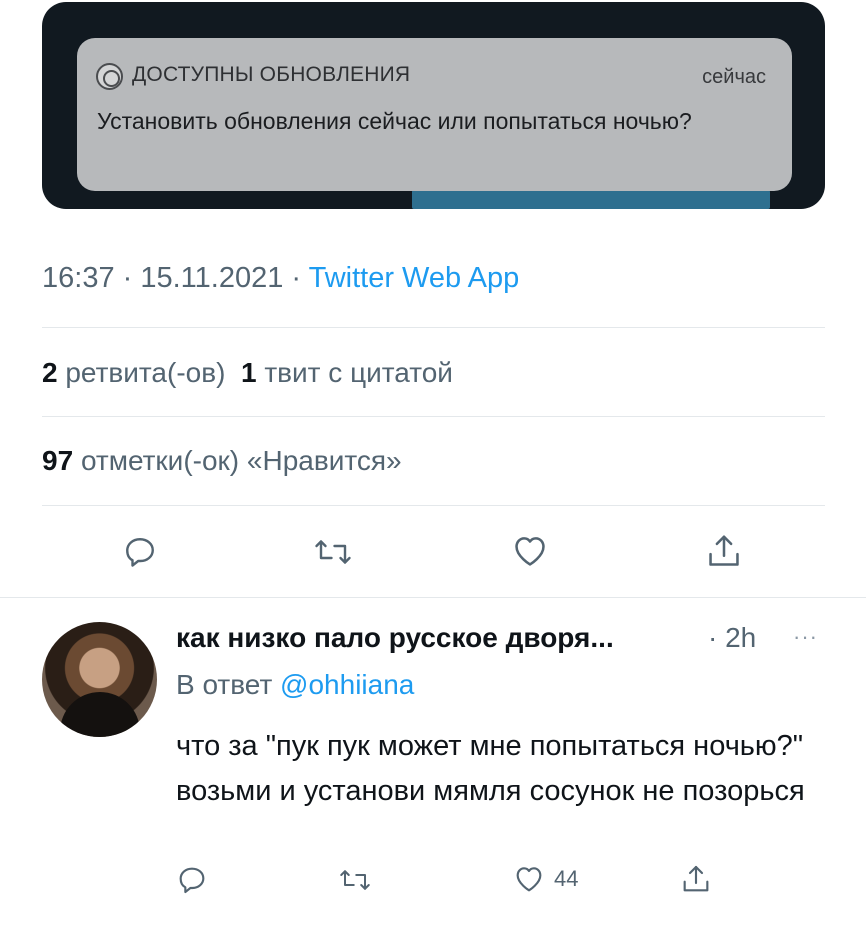 The height and width of the screenshot is (927, 866). I want to click on quotes-count: 1, so click(248, 372).